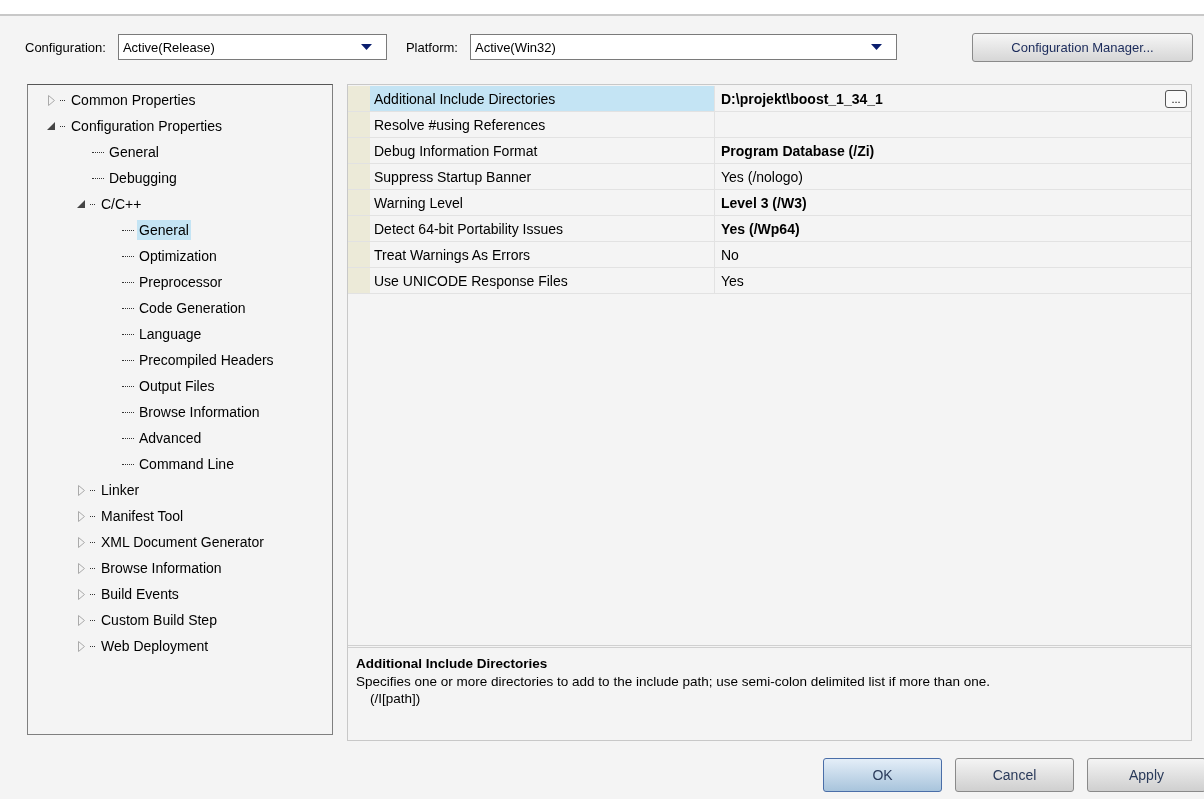  What do you see at coordinates (252, 47) in the screenshot?
I see `configuration-dropdown: Active(Release)` at bounding box center [252, 47].